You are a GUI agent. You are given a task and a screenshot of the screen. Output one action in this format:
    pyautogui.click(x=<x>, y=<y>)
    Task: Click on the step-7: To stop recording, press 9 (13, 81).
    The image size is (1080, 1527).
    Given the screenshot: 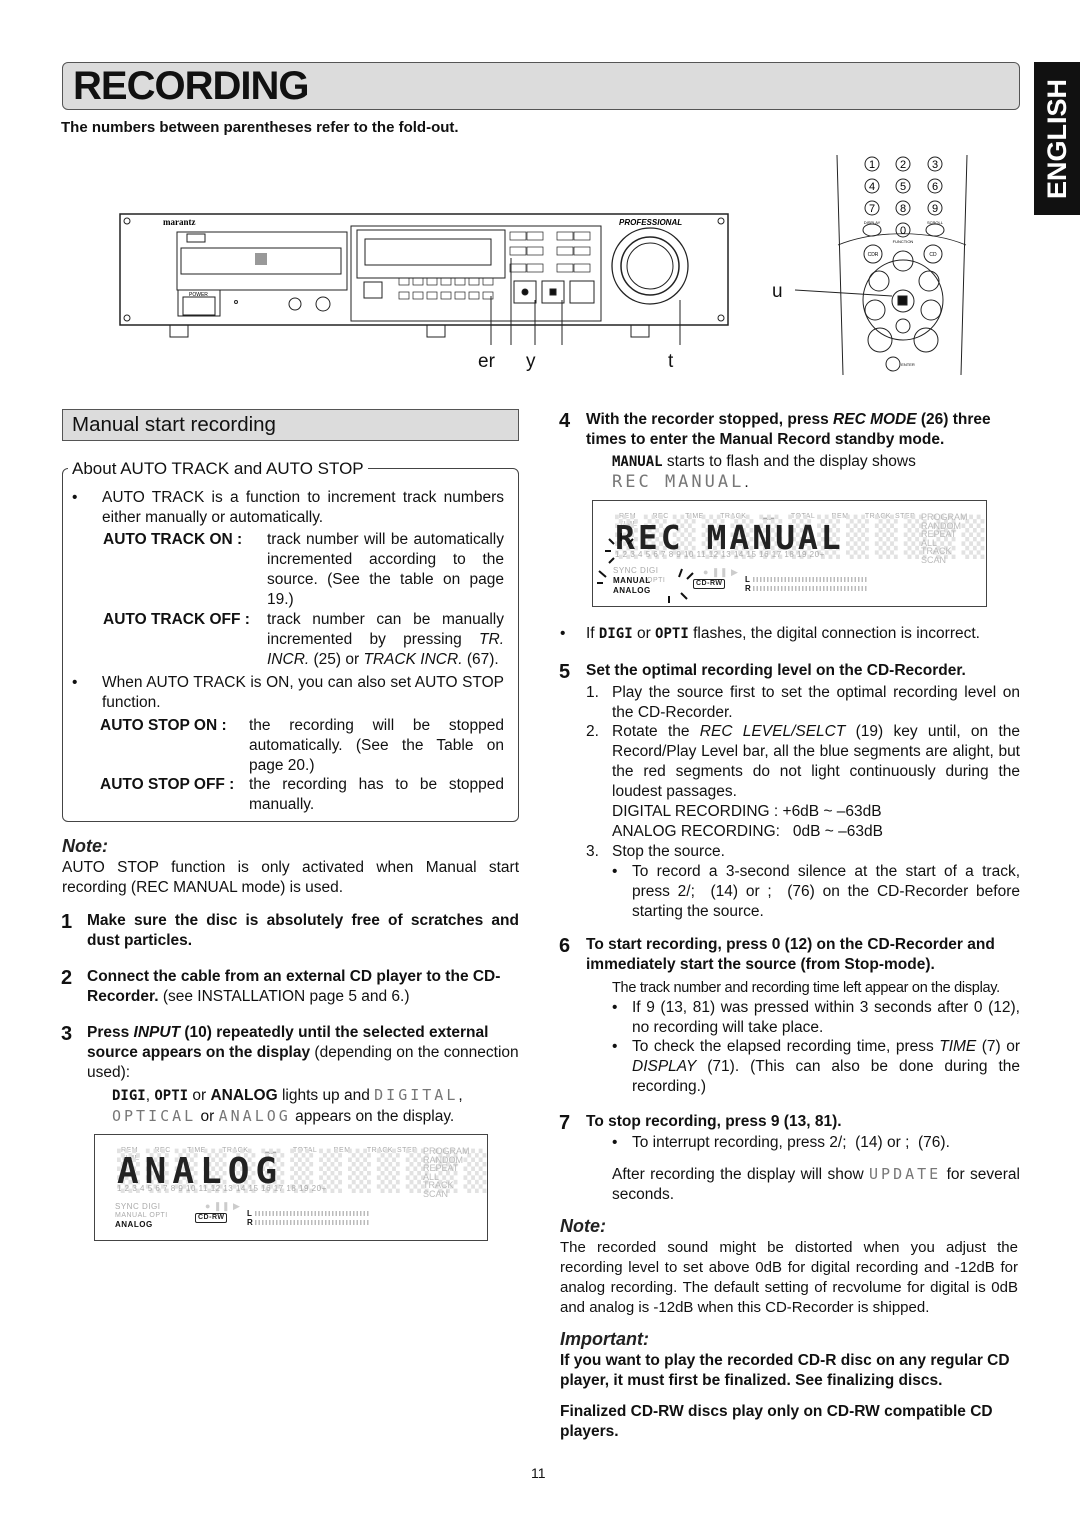 What is the action you would take?
    pyautogui.click(x=714, y=1121)
    